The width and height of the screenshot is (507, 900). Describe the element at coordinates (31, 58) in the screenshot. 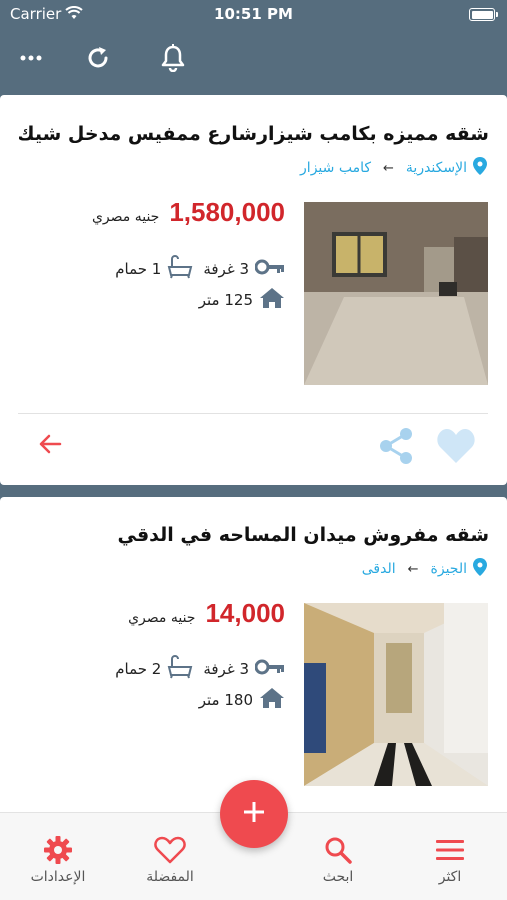

I see `more-dots-icon` at that location.